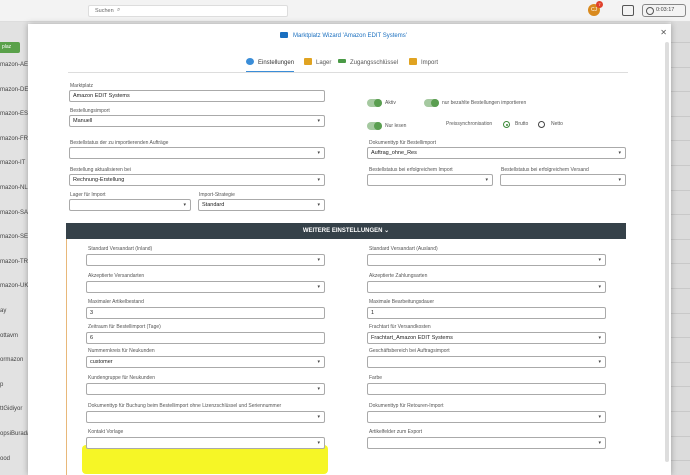 The height and width of the screenshot is (475, 690). Describe the element at coordinates (541, 124) in the screenshot. I see `netto-radio` at that location.